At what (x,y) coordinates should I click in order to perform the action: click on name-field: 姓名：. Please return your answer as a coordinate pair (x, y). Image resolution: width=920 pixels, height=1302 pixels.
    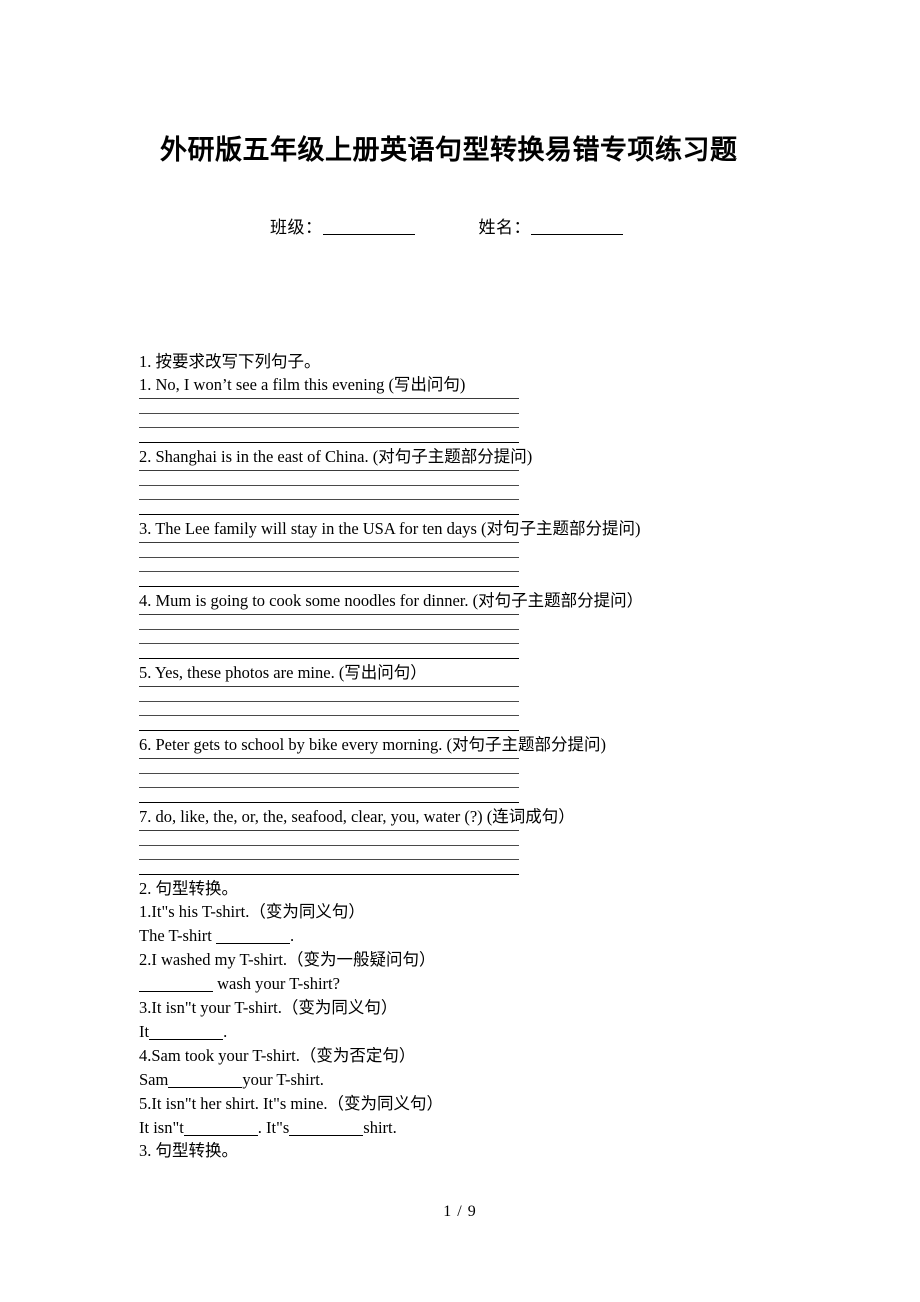
    Looking at the image, I should click on (550, 225).